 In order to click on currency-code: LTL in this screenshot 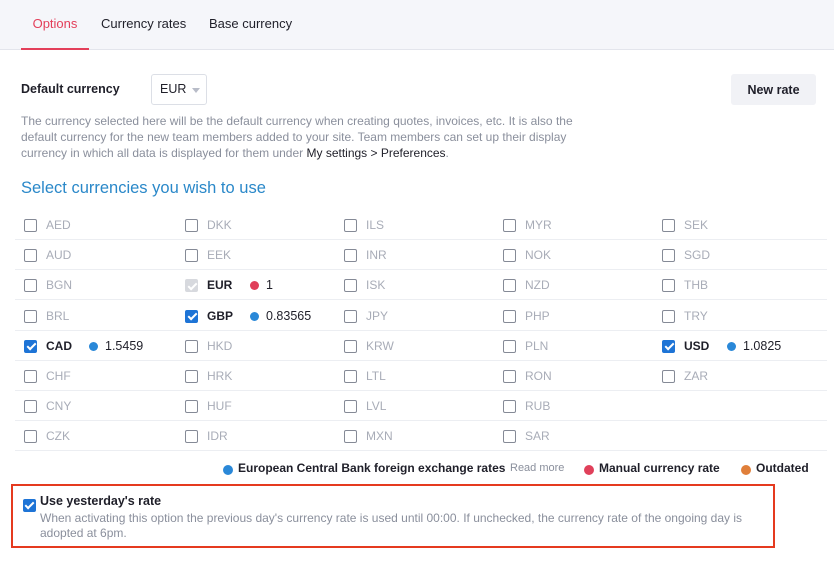, I will do `click(376, 376)`.